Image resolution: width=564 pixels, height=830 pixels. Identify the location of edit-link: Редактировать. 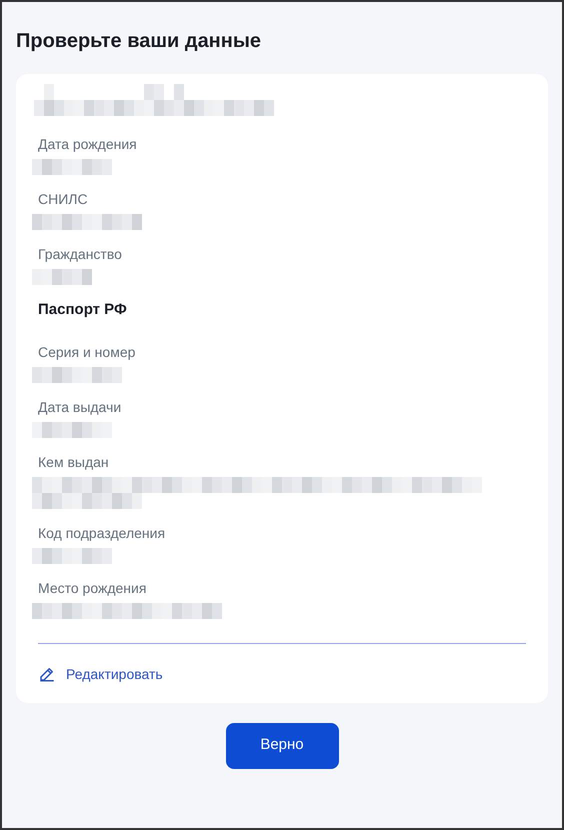
(282, 674).